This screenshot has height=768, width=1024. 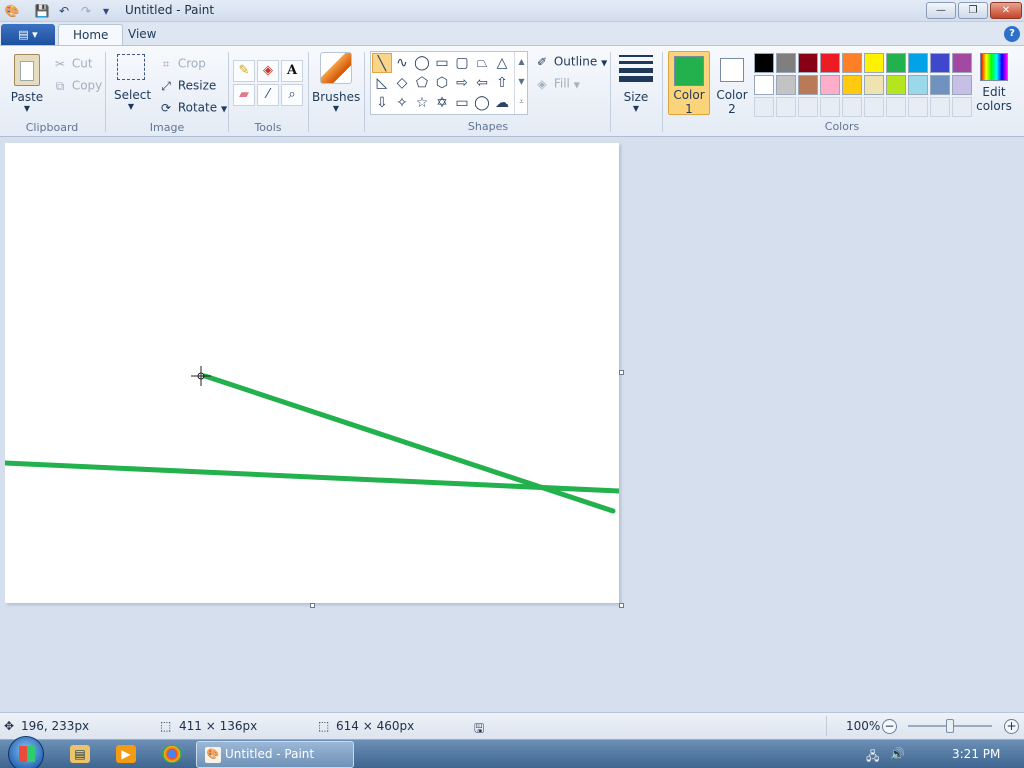 I want to click on canvas-resize-handle-right, so click(x=621, y=372).